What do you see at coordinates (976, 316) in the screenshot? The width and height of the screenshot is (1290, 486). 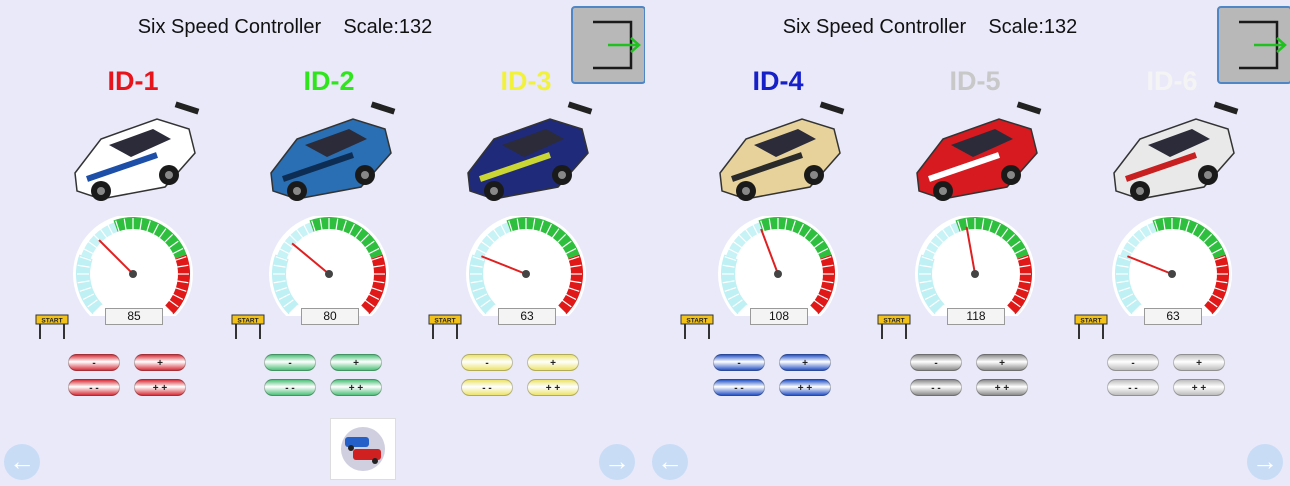 I see `speed-value: 118` at bounding box center [976, 316].